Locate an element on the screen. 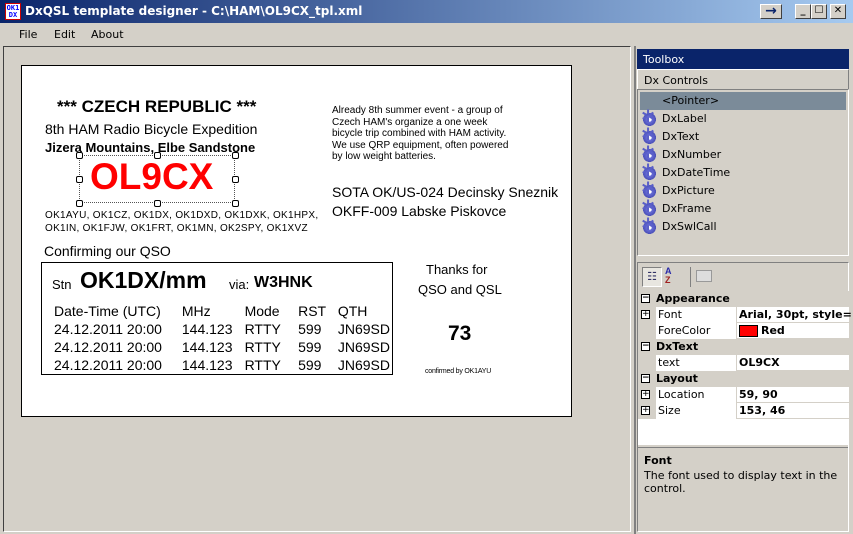 The width and height of the screenshot is (853, 534). property-name: ForeColor is located at coordinates (695, 331).